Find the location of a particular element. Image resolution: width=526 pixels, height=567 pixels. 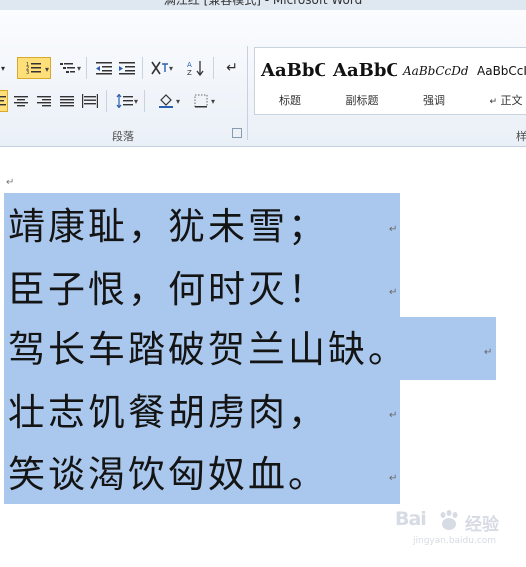

increase-indent-icon is located at coordinates (127, 68).